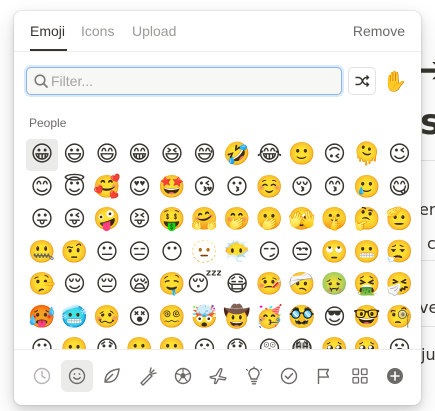  I want to click on flag-icon, so click(323, 376).